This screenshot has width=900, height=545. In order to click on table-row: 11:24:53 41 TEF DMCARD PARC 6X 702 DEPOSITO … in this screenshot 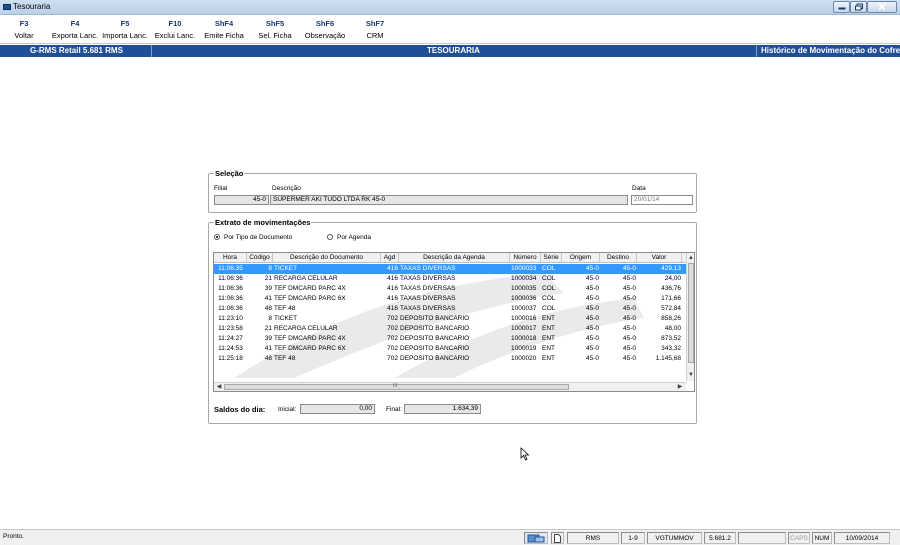, I will do `click(450, 349)`.